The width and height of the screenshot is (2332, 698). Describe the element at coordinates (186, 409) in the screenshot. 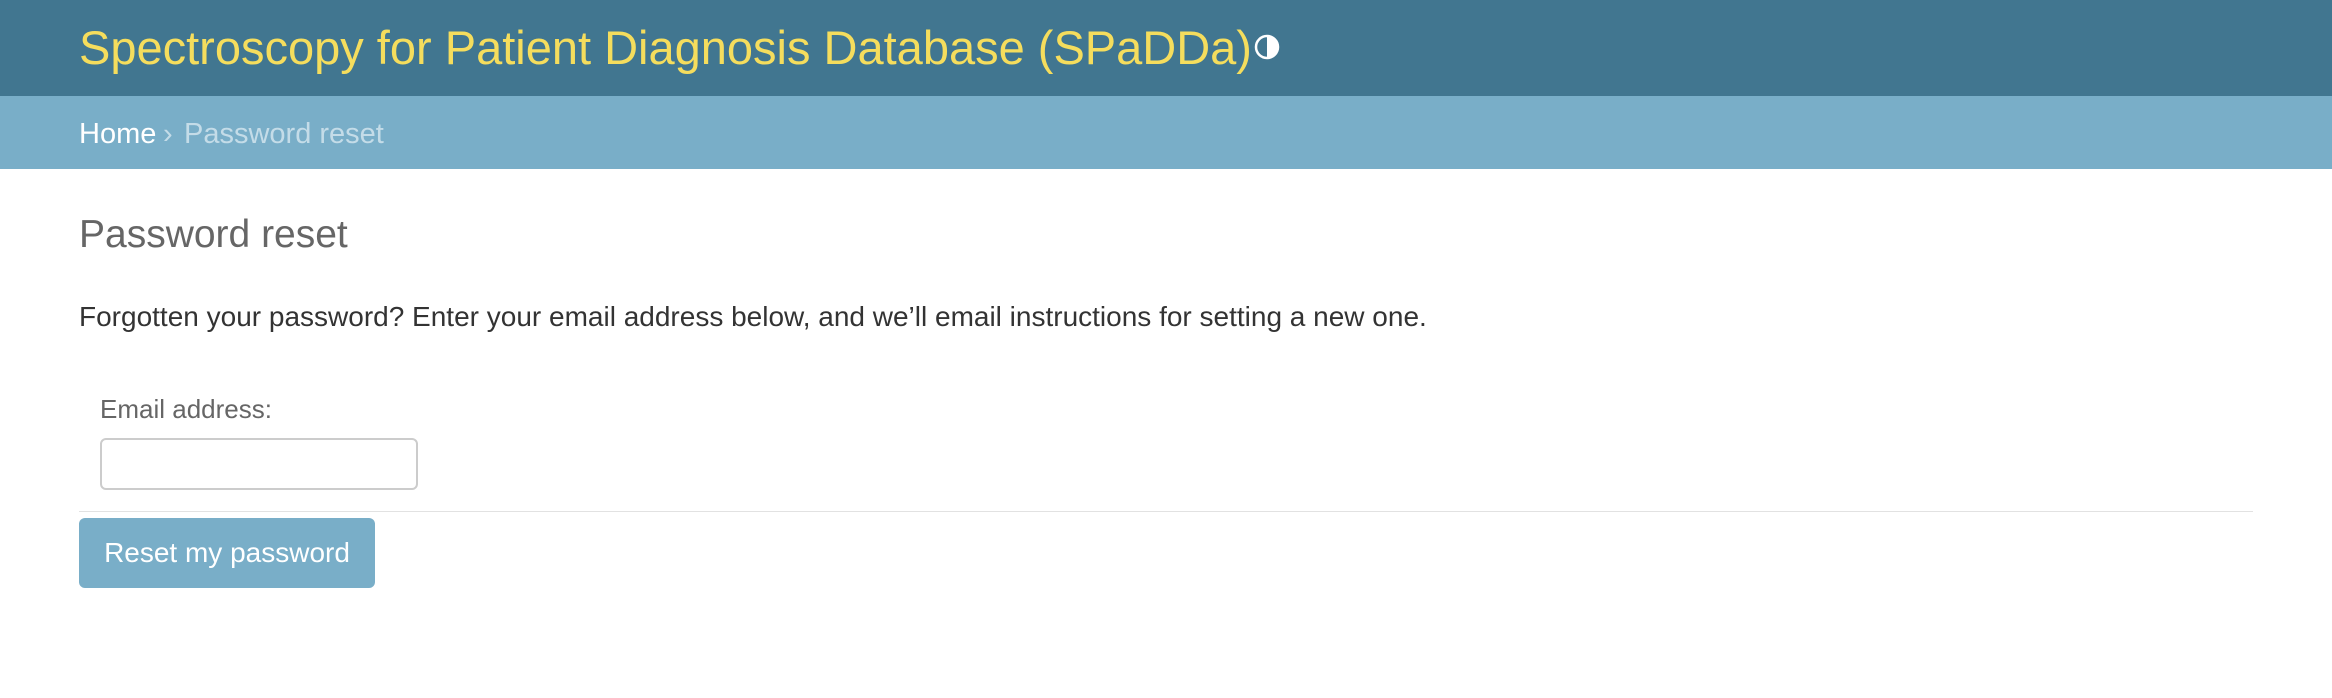

I see `email-label: Email address:` at that location.